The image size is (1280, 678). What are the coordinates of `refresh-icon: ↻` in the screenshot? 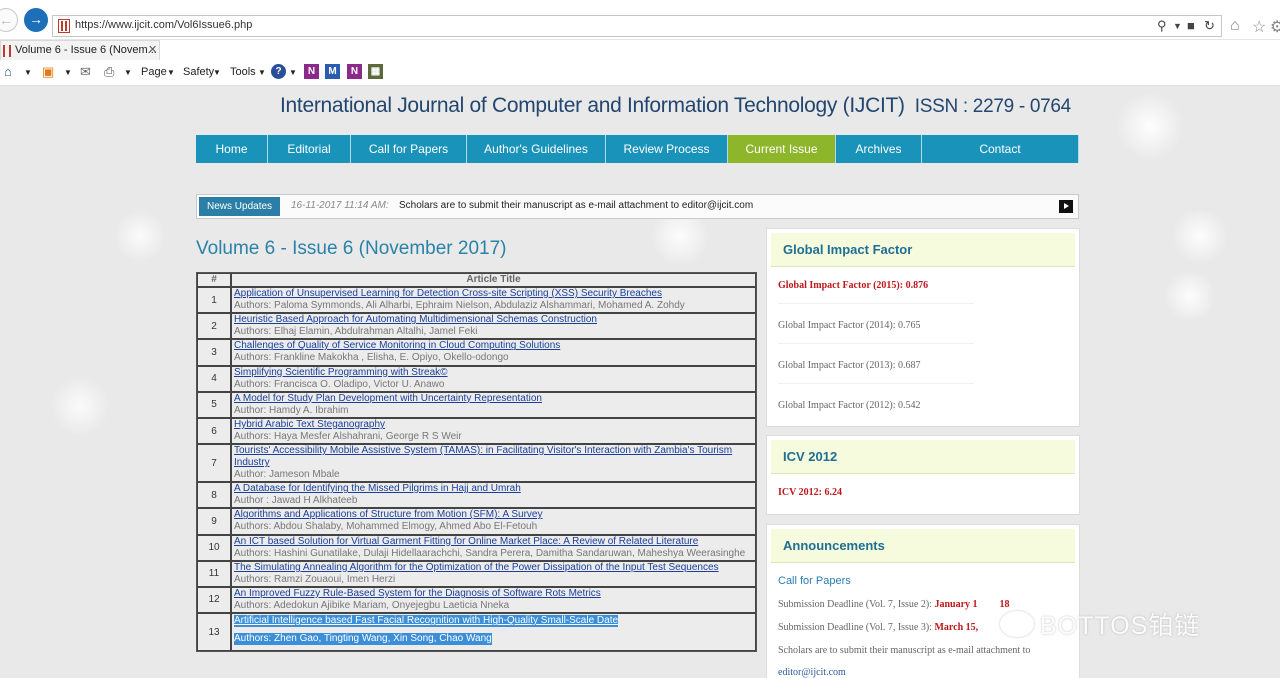 It's located at (1209, 26).